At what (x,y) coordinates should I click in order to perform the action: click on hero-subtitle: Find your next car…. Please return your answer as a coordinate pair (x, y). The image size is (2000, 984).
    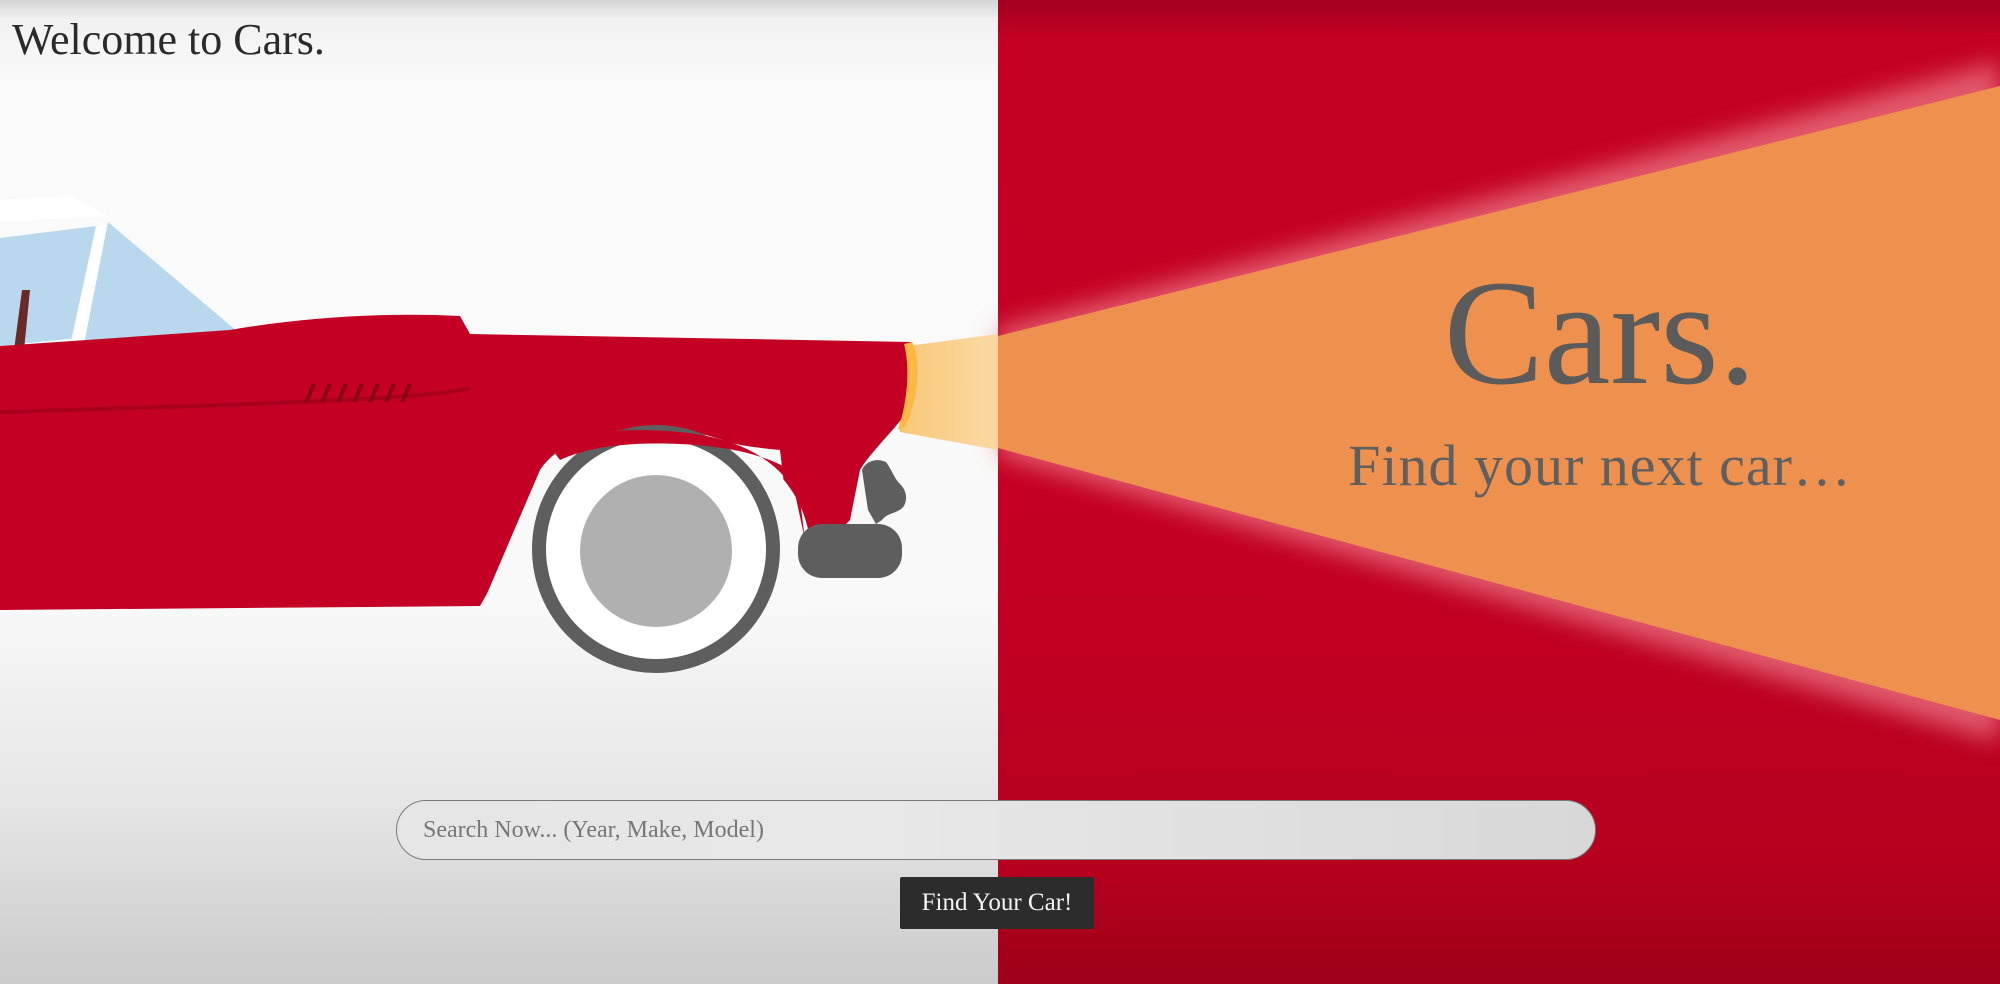
    Looking at the image, I should click on (1600, 465).